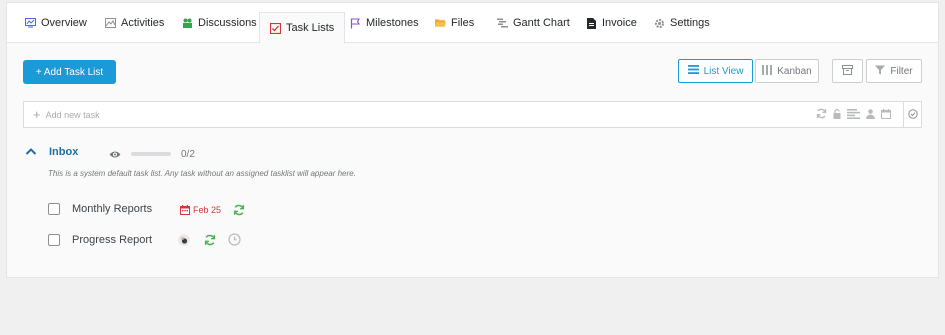 The image size is (945, 335). I want to click on tab-invoice: Invoice, so click(611, 23).